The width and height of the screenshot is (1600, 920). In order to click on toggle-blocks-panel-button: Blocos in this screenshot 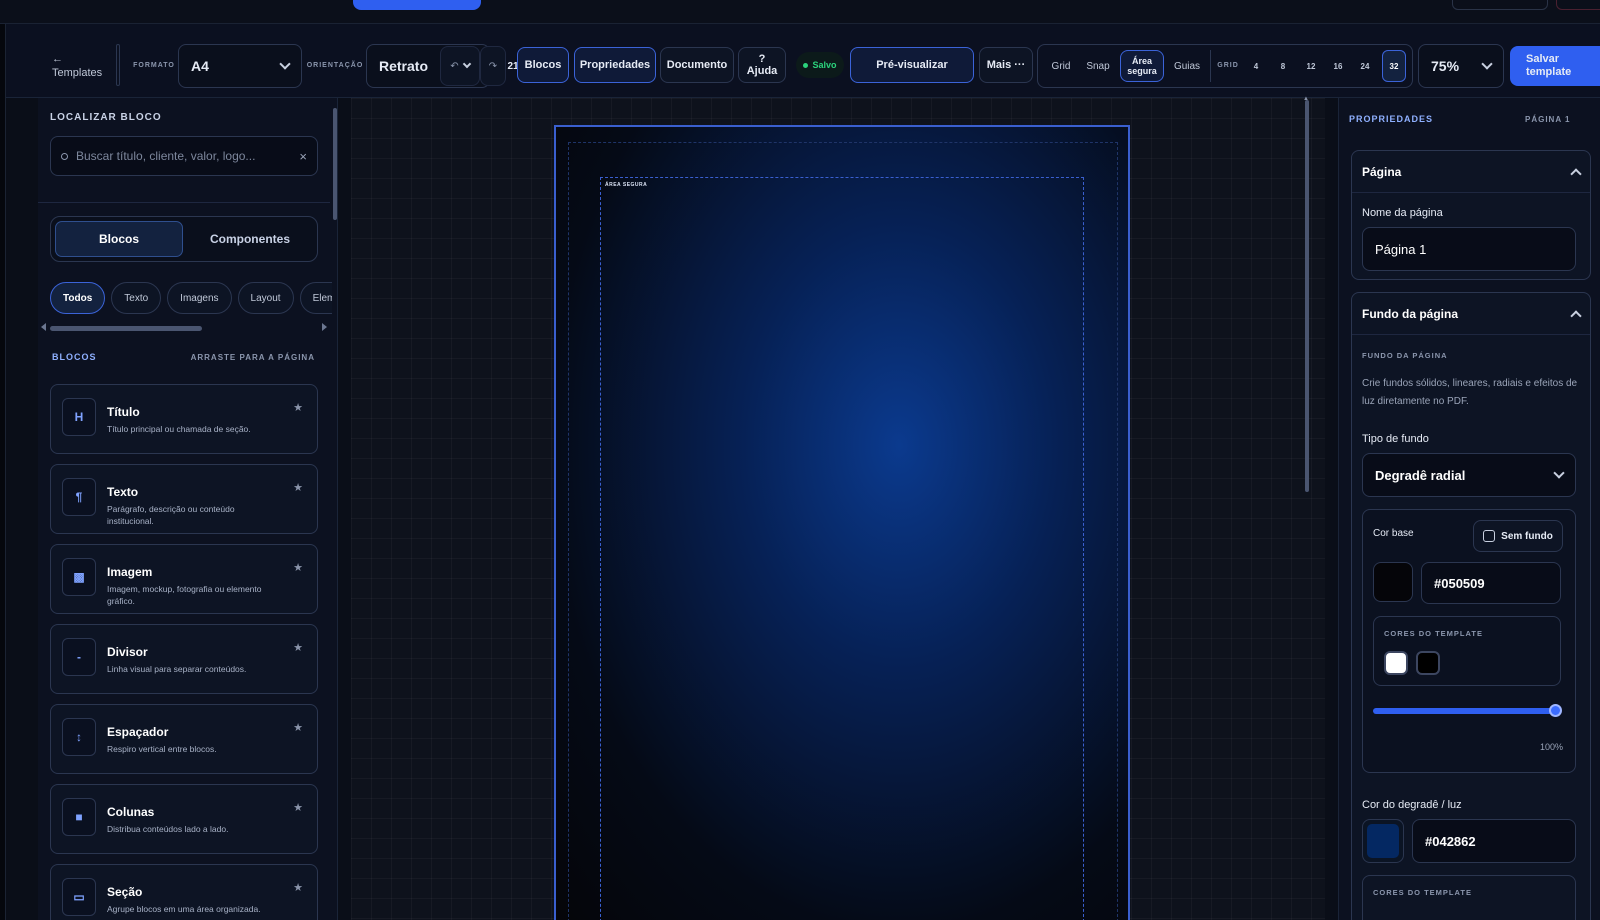, I will do `click(543, 65)`.